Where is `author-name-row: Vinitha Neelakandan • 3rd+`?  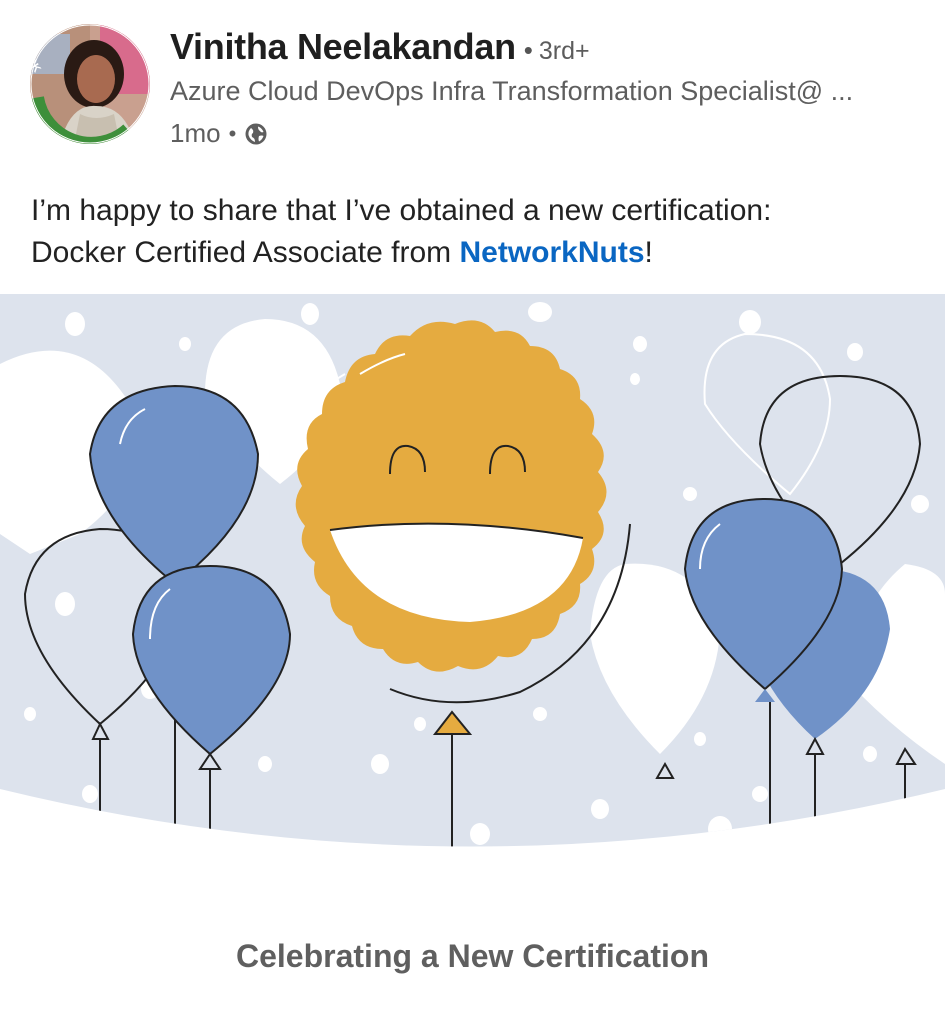
author-name-row: Vinitha Neelakandan • 3rd+ is located at coordinates (380, 47).